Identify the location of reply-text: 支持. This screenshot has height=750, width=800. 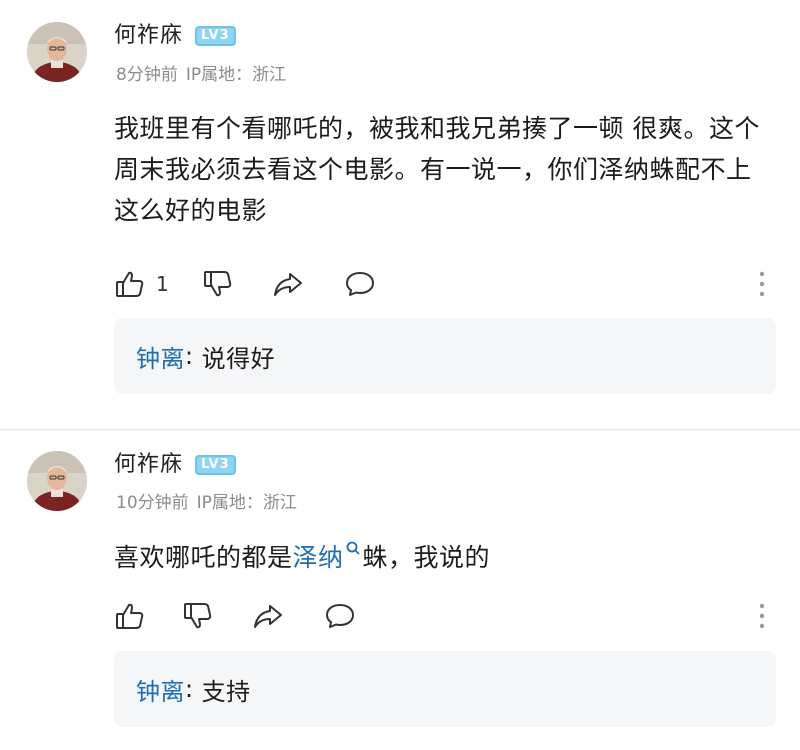
(226, 691).